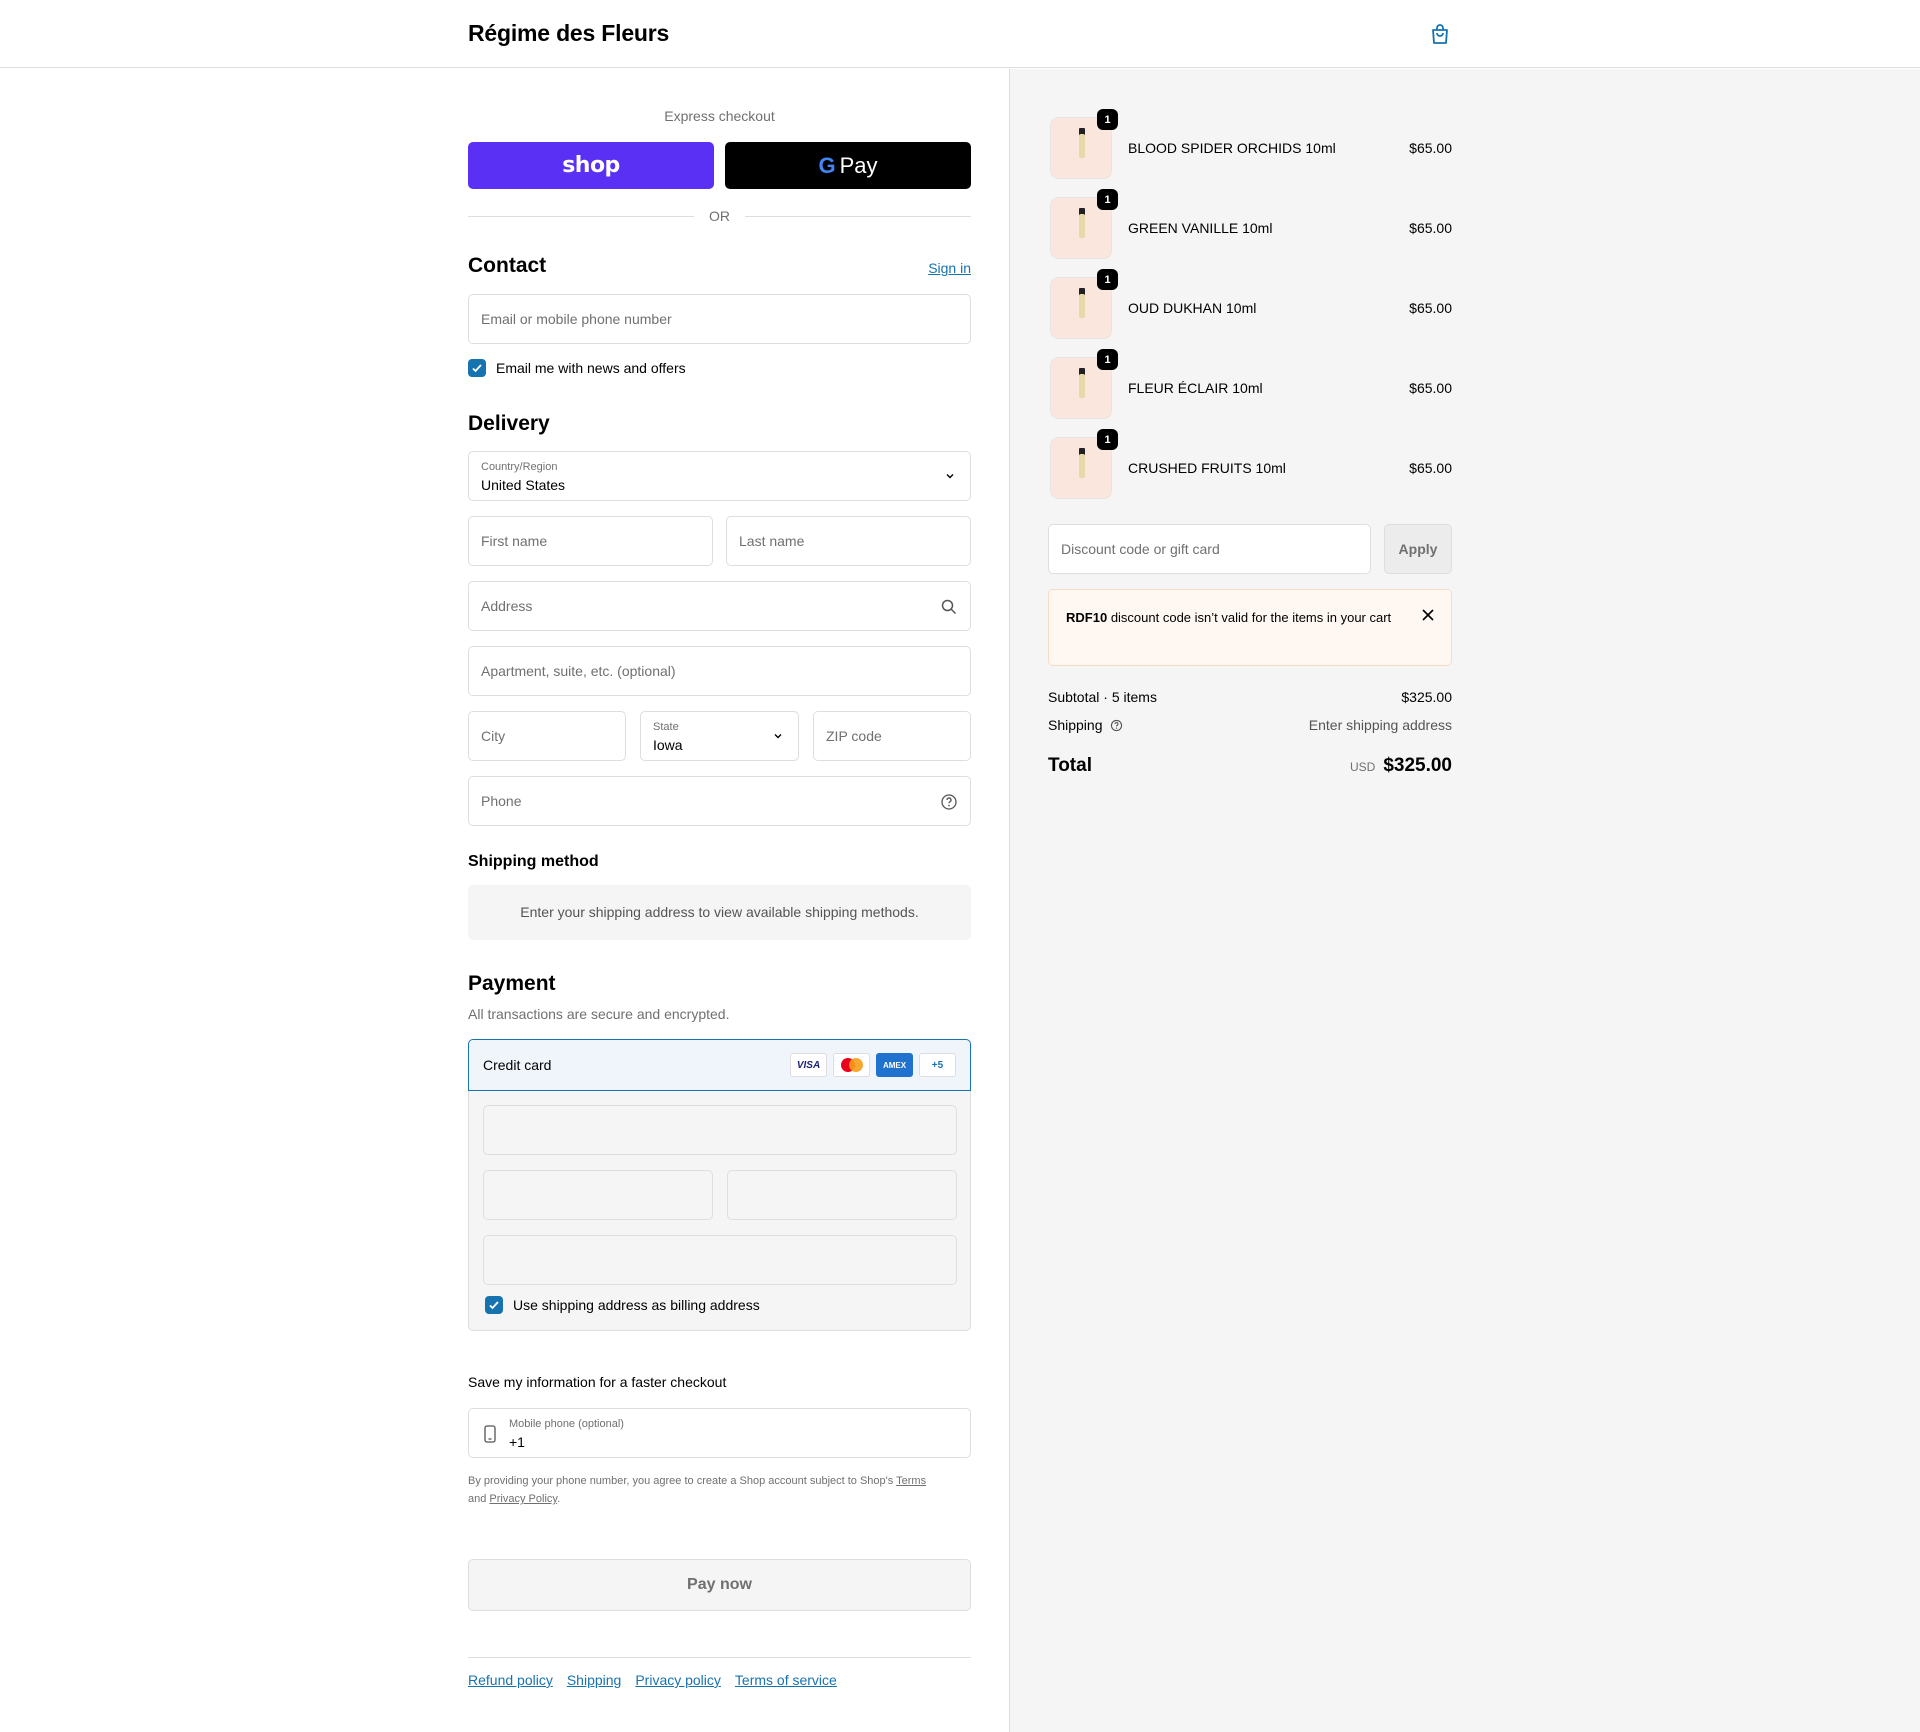 Image resolution: width=1920 pixels, height=1732 pixels. I want to click on google-pay-button: G Pay, so click(848, 165).